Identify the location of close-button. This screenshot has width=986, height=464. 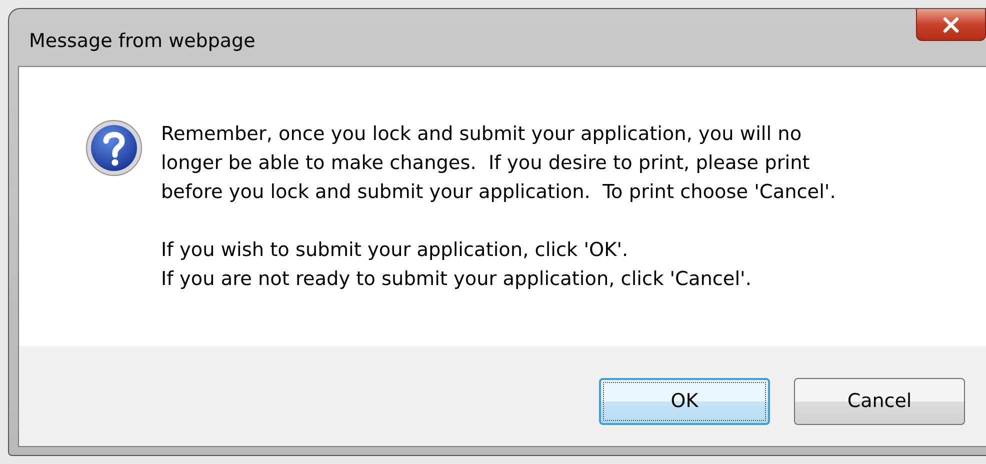
(951, 25).